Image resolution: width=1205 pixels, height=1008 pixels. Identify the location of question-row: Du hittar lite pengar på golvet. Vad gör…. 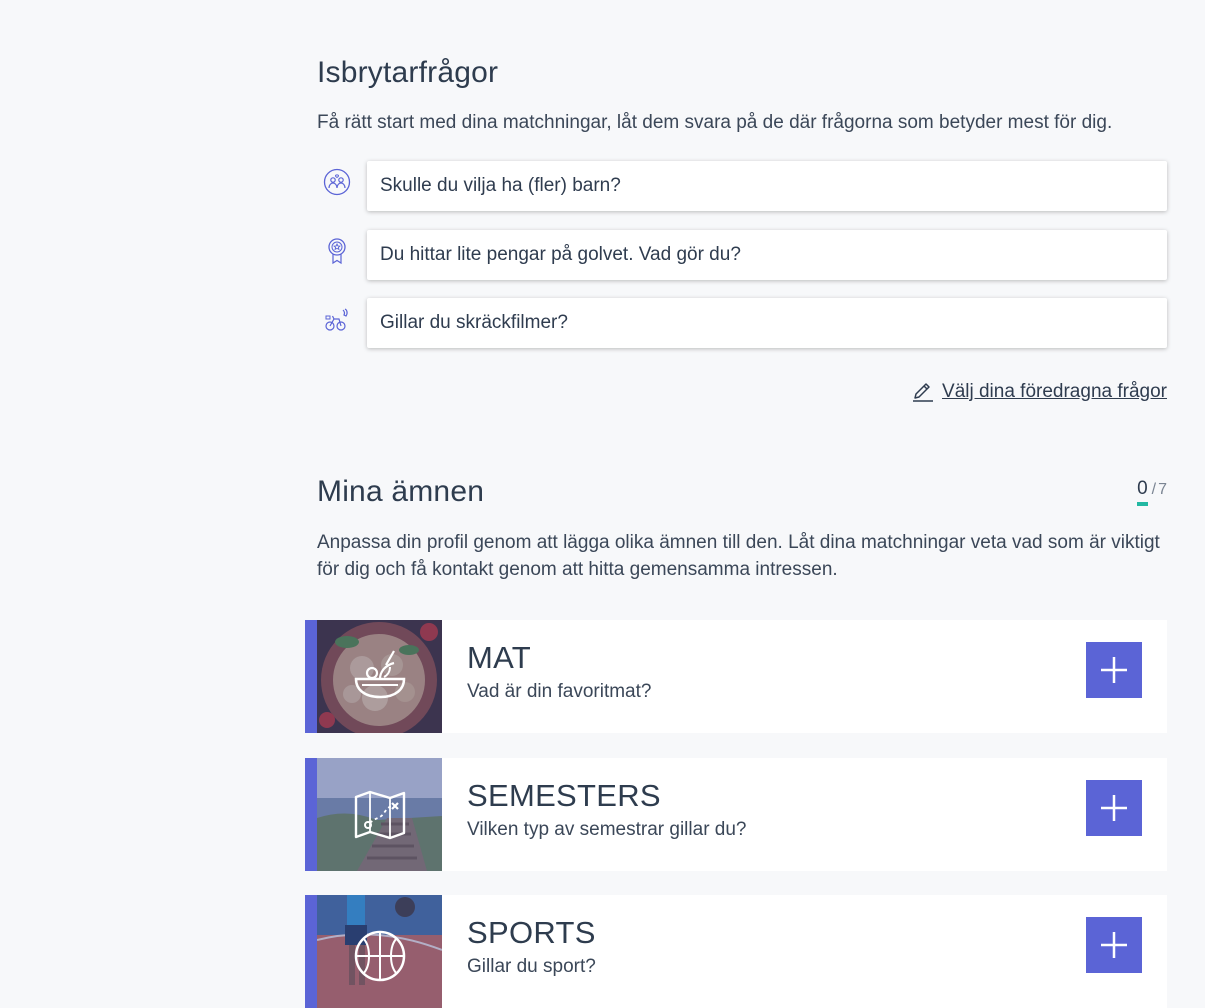
(742, 255).